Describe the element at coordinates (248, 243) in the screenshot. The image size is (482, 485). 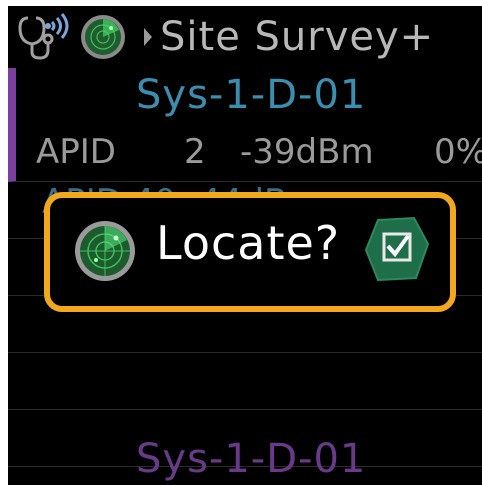
I see `dialog-message: Locate?` at that location.